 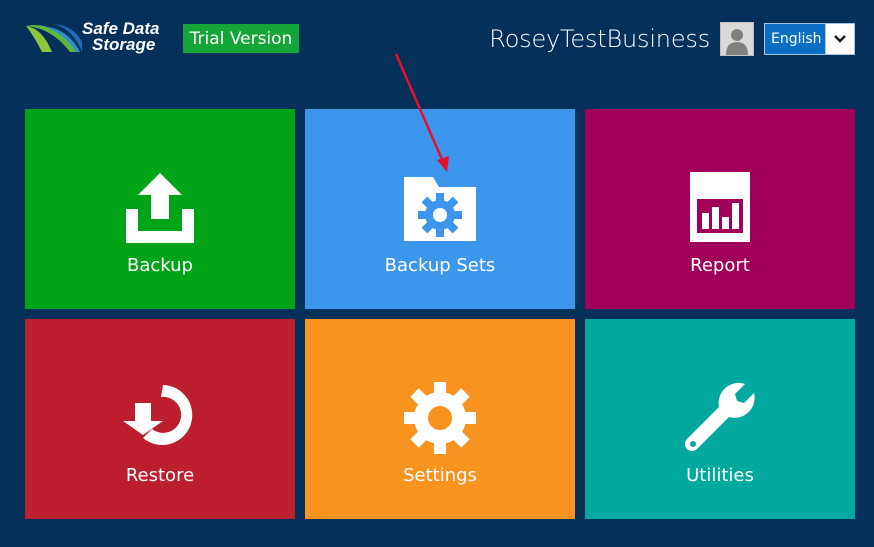 I want to click on chevron-down-icon, so click(x=840, y=39).